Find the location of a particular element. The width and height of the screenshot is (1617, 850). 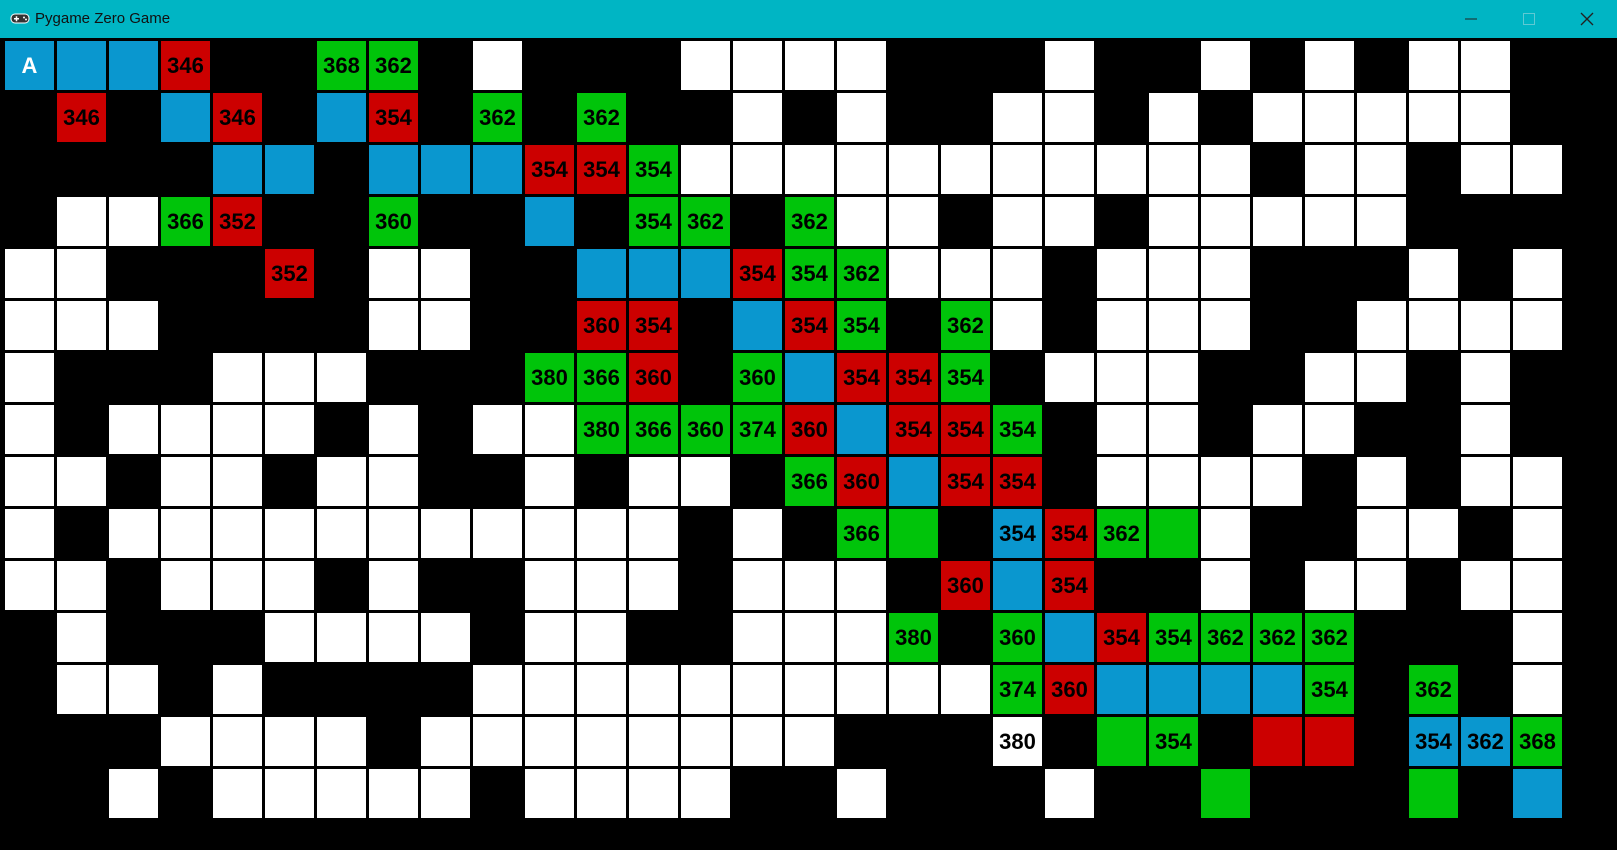

cell-frontier: 380 is located at coordinates (913, 637).